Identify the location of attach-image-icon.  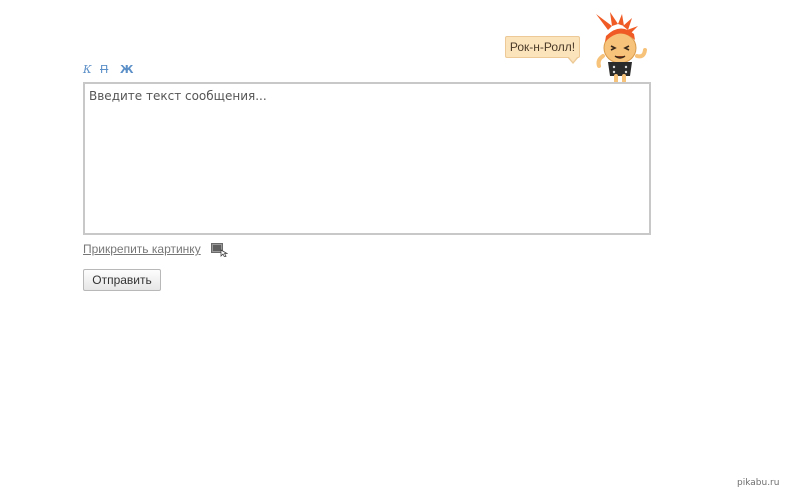
(219, 250).